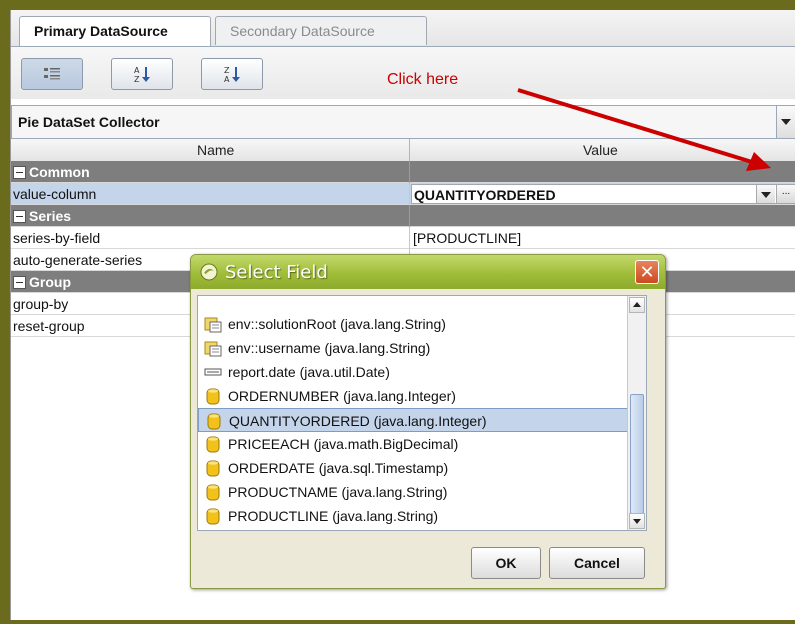 Image resolution: width=795 pixels, height=624 pixels. Describe the element at coordinates (637, 454) in the screenshot. I see `scroll-thumb` at that location.